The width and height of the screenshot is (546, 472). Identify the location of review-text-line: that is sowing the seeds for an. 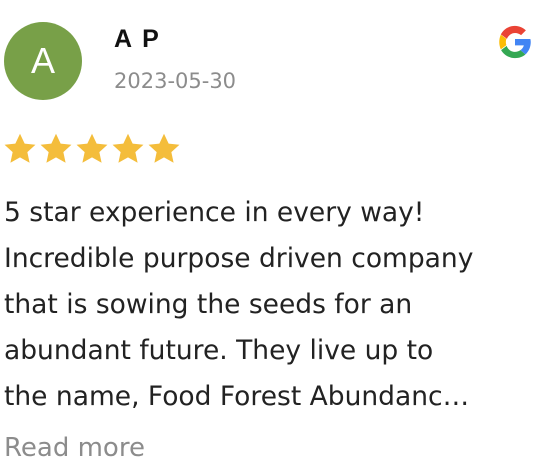
(208, 304).